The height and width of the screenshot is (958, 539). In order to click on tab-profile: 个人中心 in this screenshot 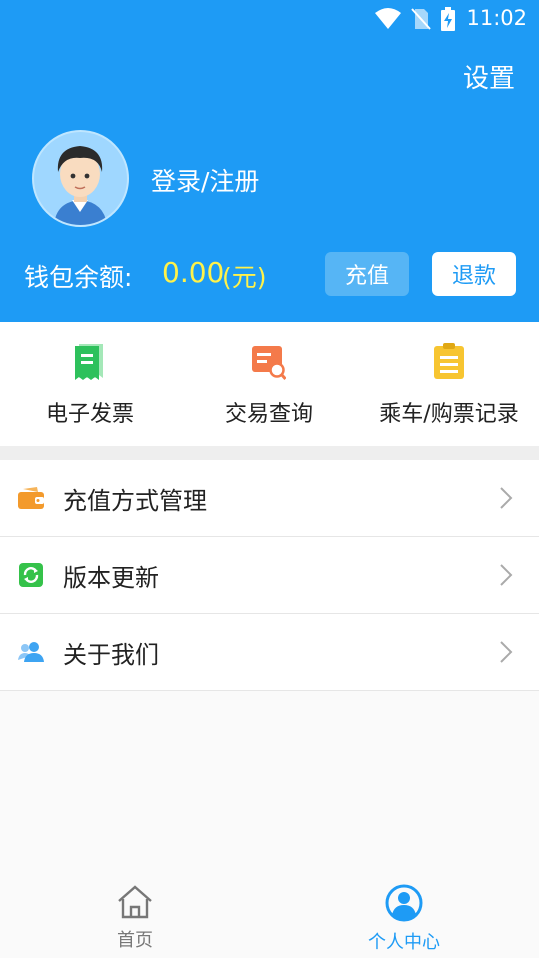, I will do `click(404, 919)`.